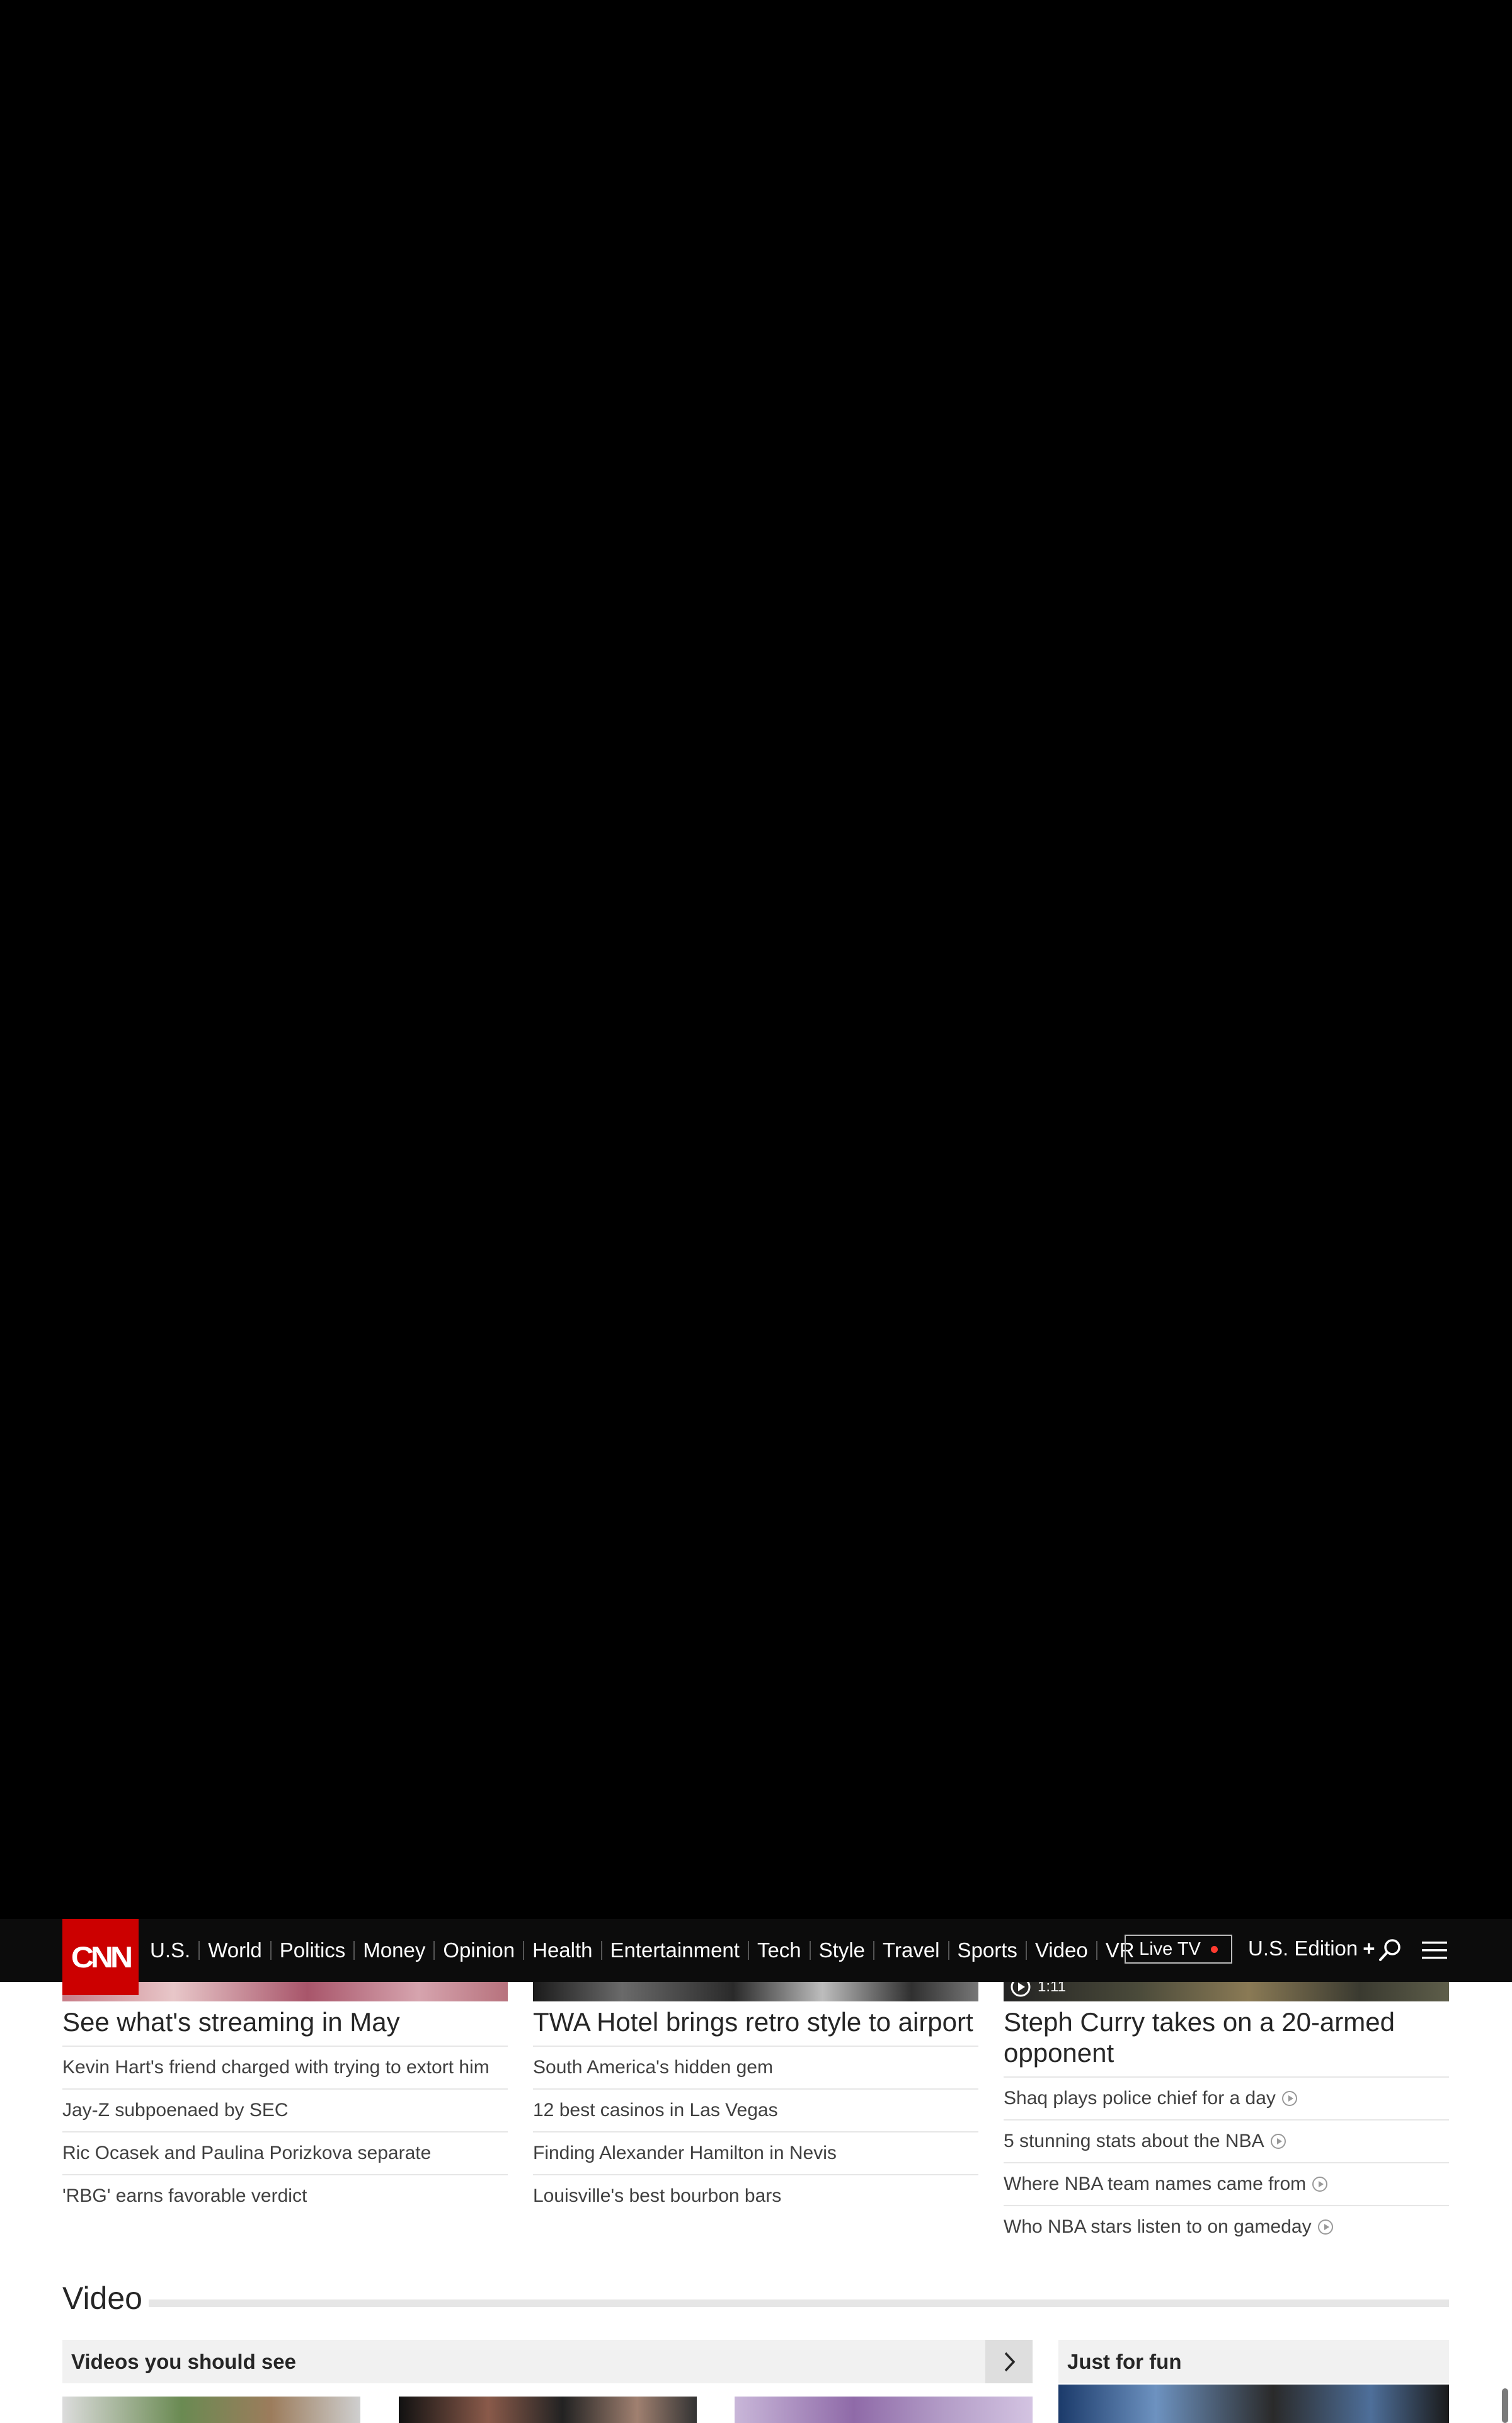 This screenshot has height=2423, width=1512. I want to click on edition-label: U.S. Edition, so click(1303, 1948).